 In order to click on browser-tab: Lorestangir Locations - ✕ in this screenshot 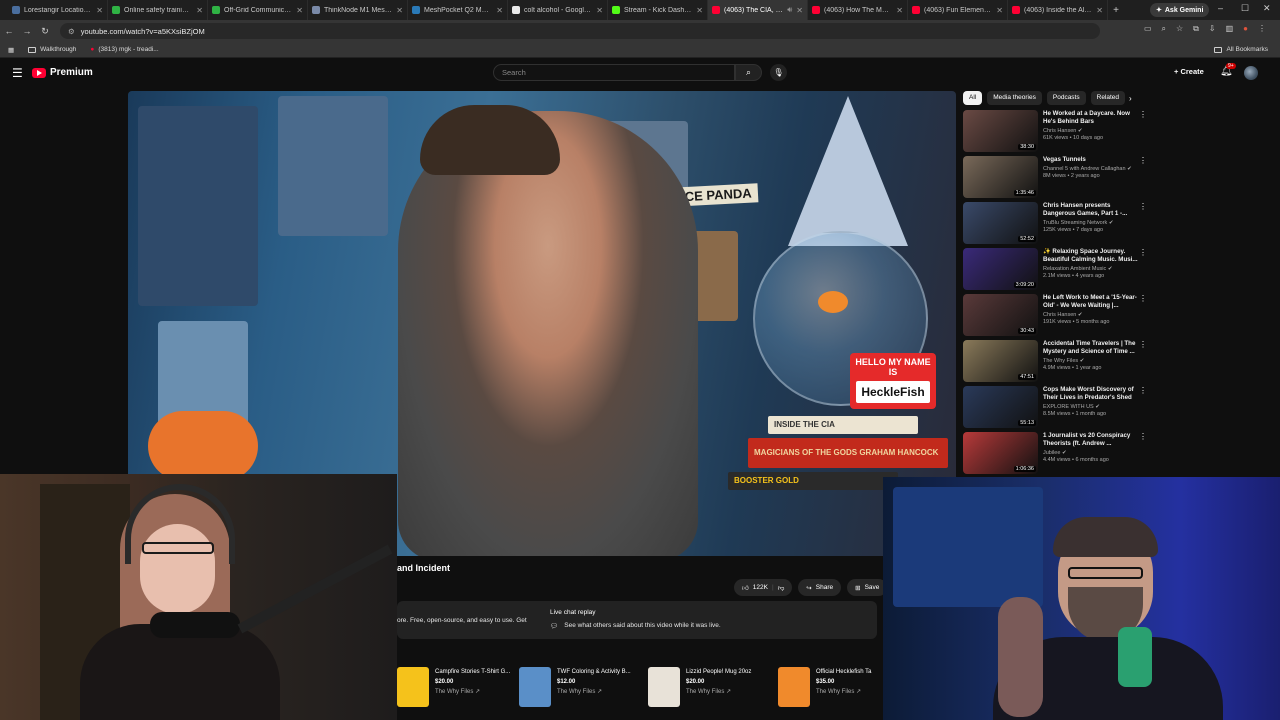, I will do `click(58, 10)`.